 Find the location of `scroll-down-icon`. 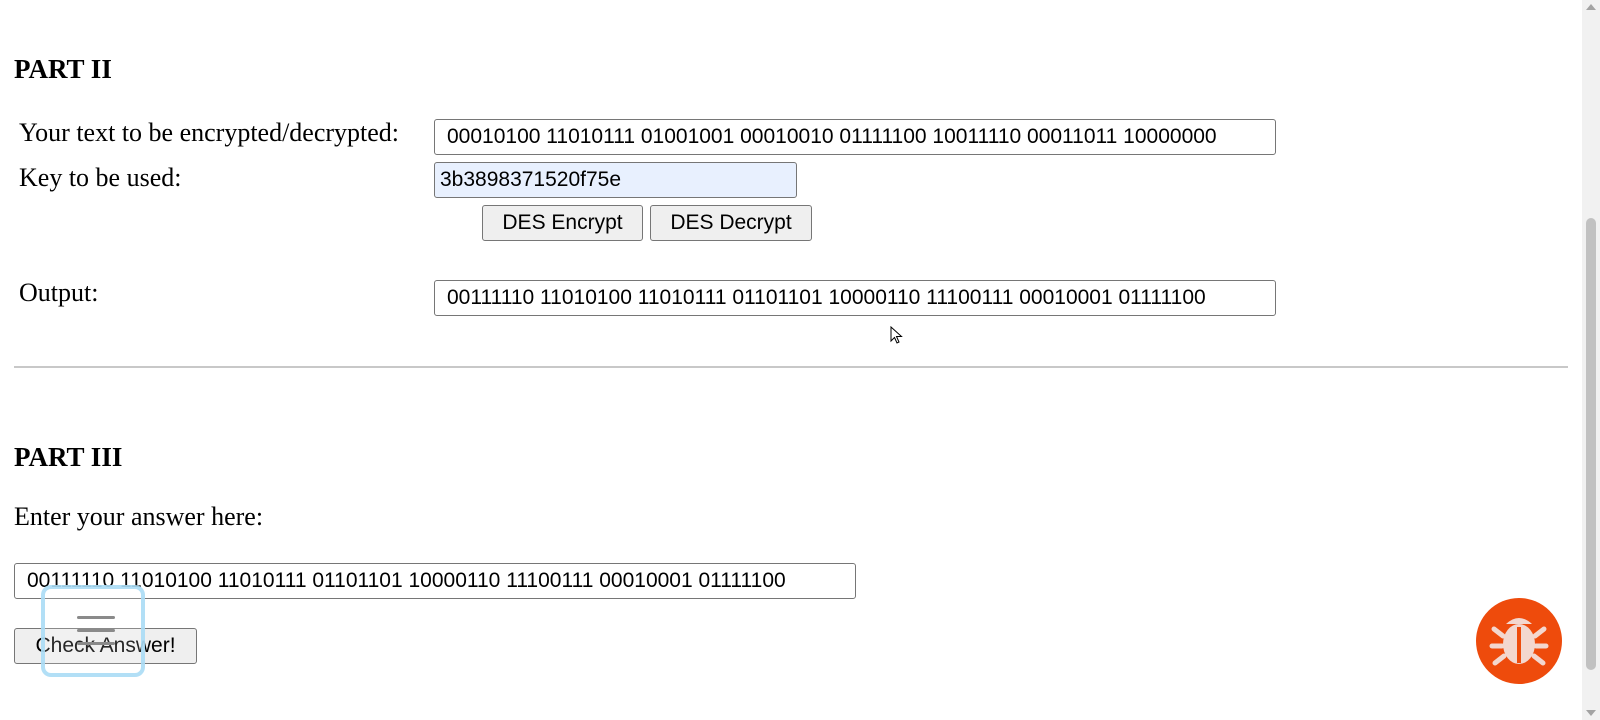

scroll-down-icon is located at coordinates (1591, 713).